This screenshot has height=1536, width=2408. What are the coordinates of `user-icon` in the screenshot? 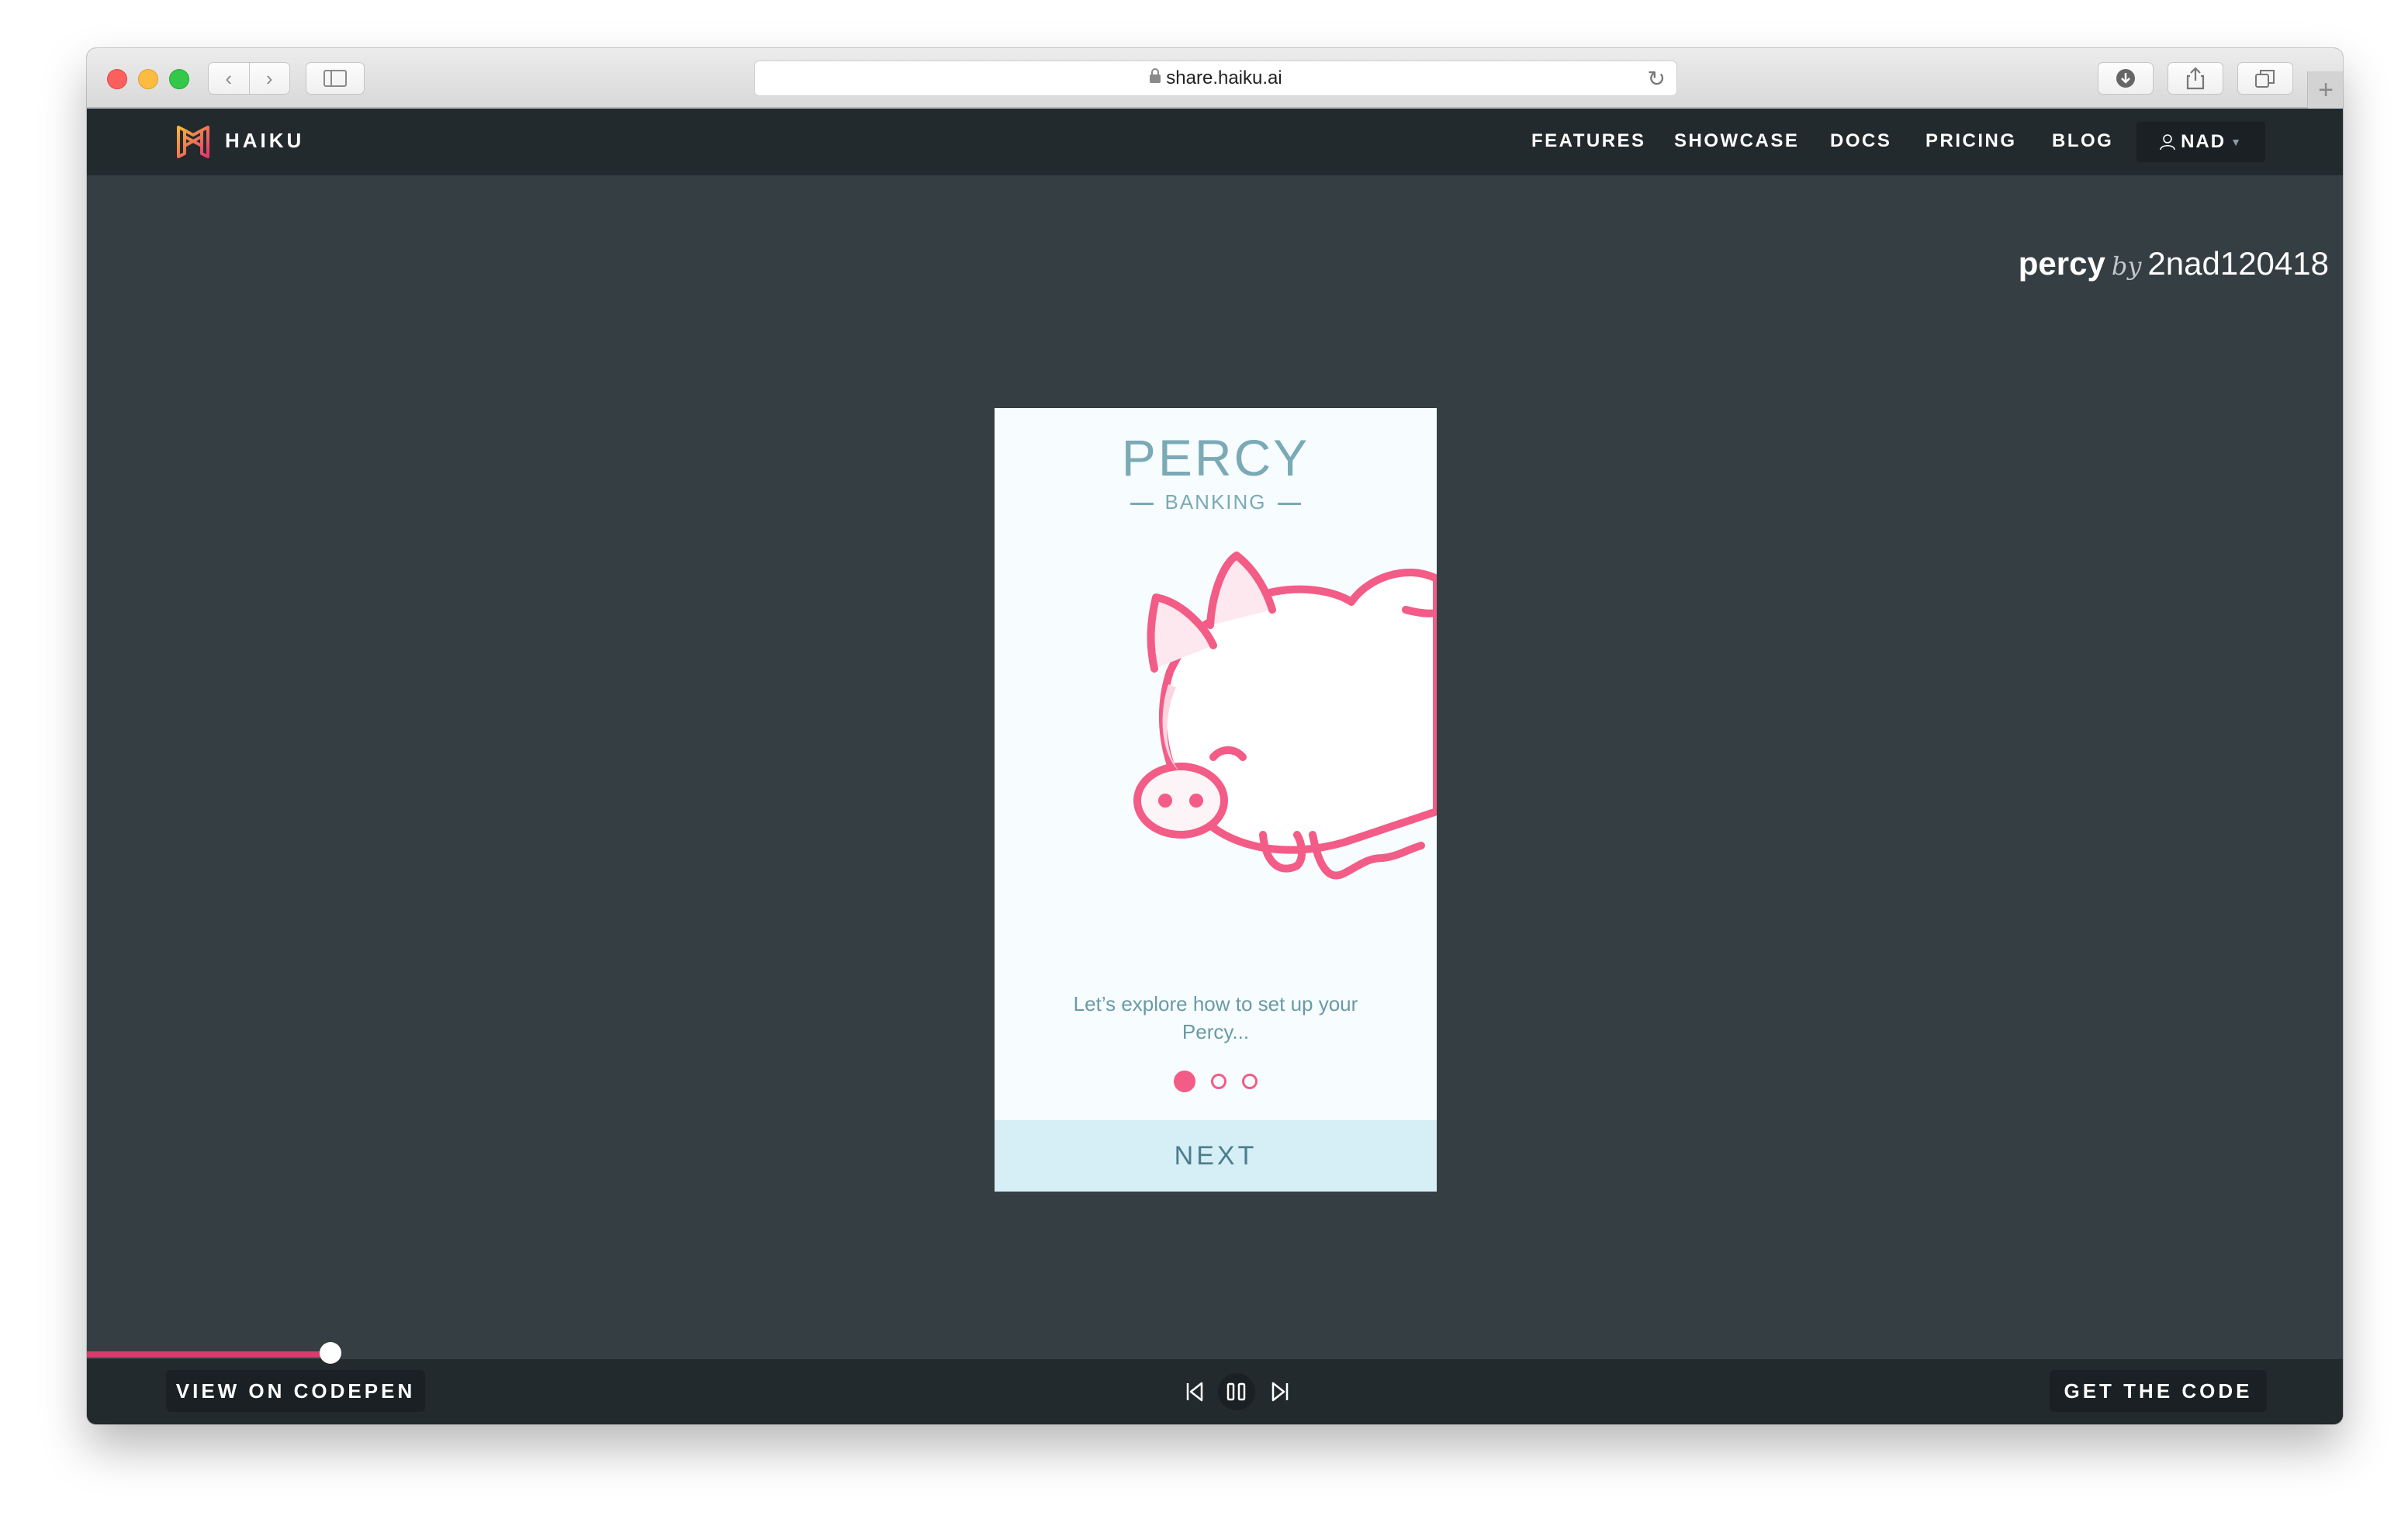 It's located at (2167, 142).